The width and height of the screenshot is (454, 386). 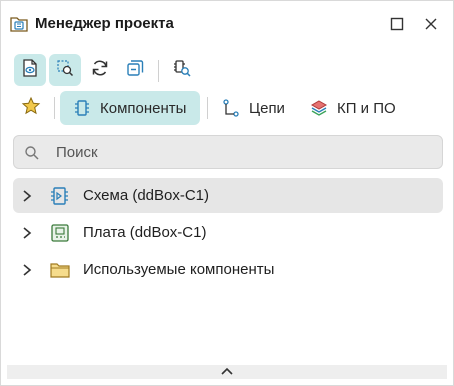 What do you see at coordinates (231, 108) in the screenshot?
I see `net-icon` at bounding box center [231, 108].